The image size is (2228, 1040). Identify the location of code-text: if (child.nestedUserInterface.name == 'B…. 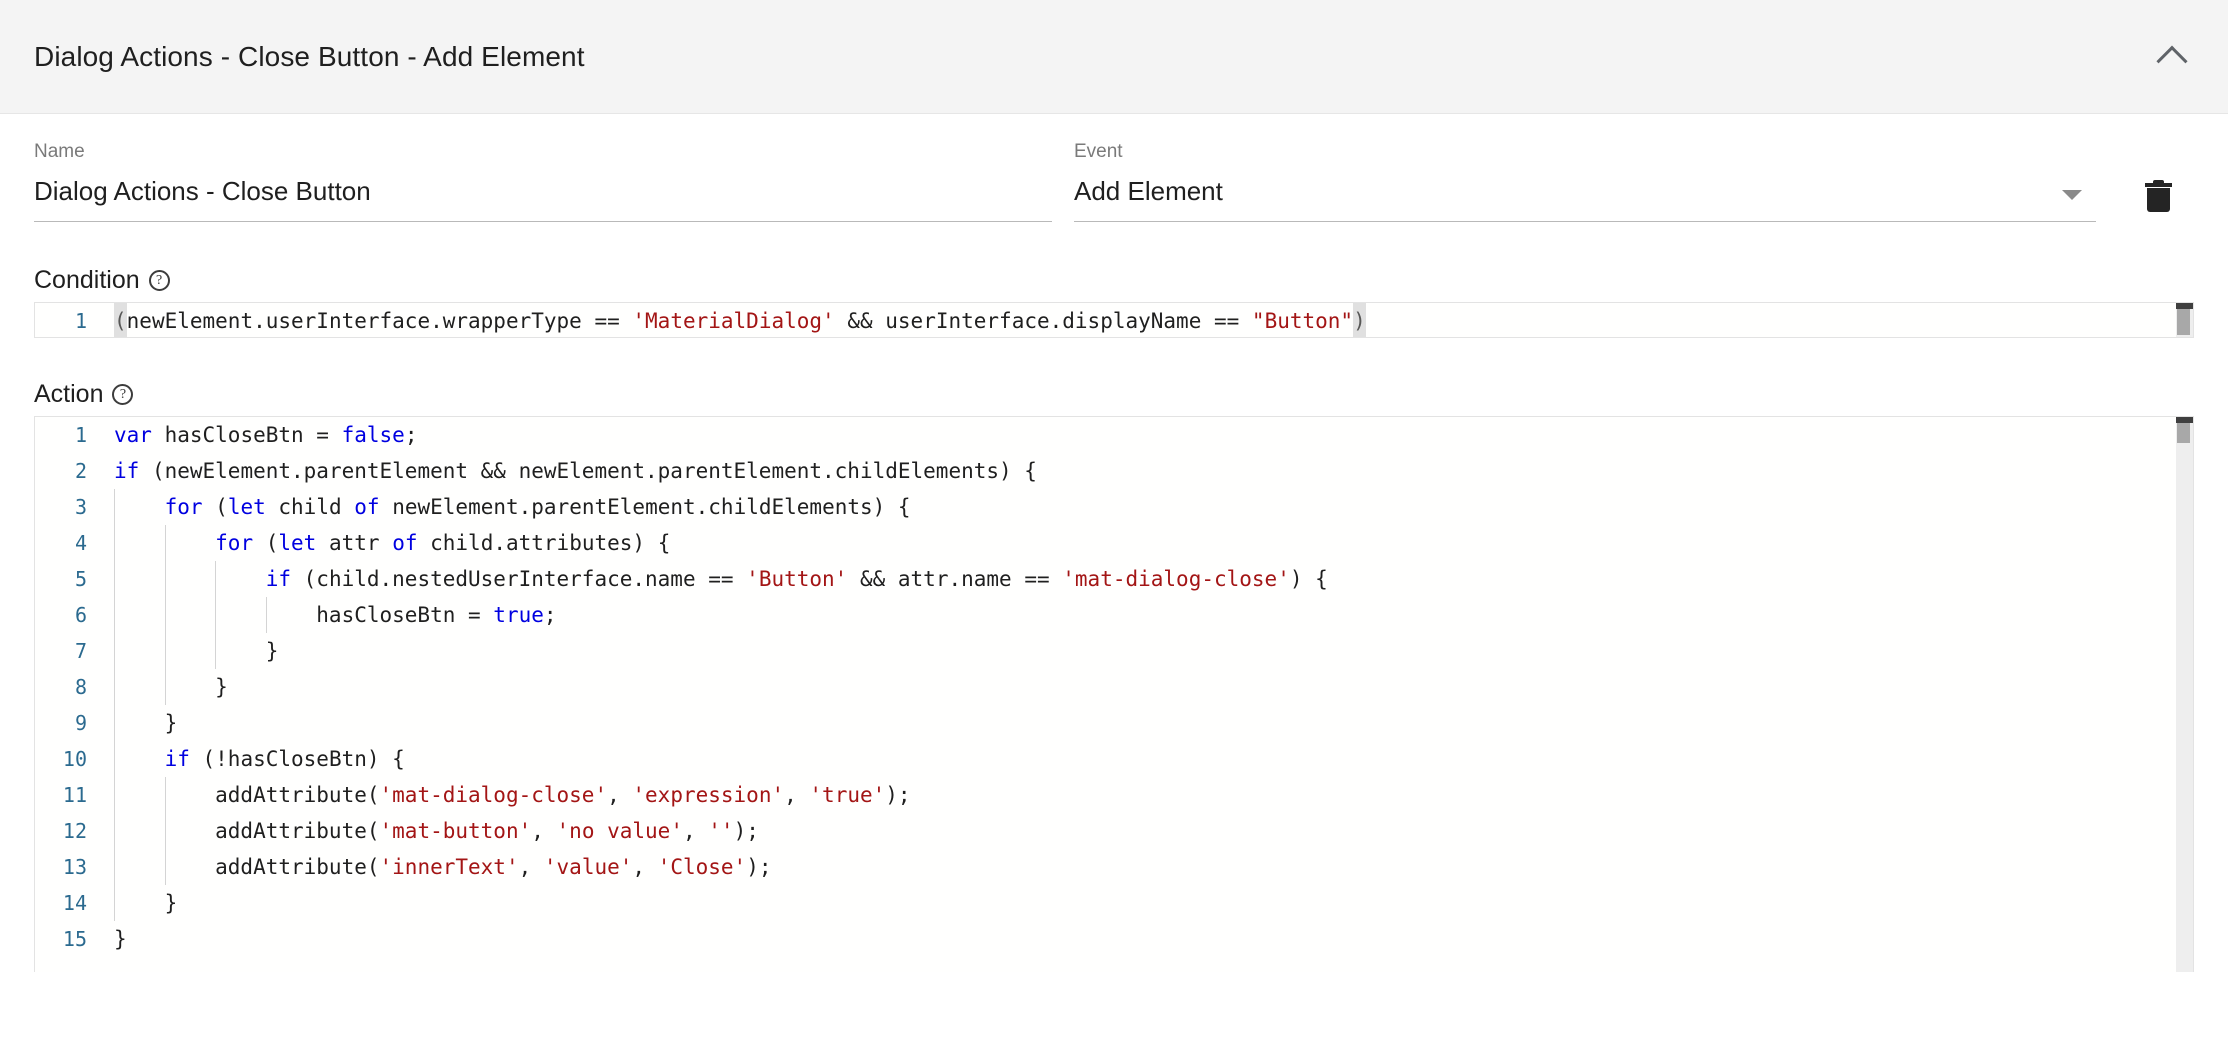
(1147, 579).